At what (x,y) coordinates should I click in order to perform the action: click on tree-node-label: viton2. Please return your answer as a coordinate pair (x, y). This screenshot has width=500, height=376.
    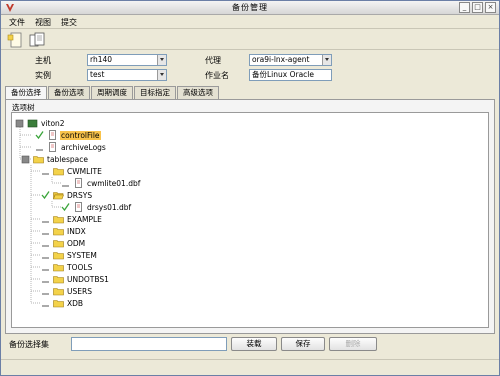
    Looking at the image, I should click on (53, 123).